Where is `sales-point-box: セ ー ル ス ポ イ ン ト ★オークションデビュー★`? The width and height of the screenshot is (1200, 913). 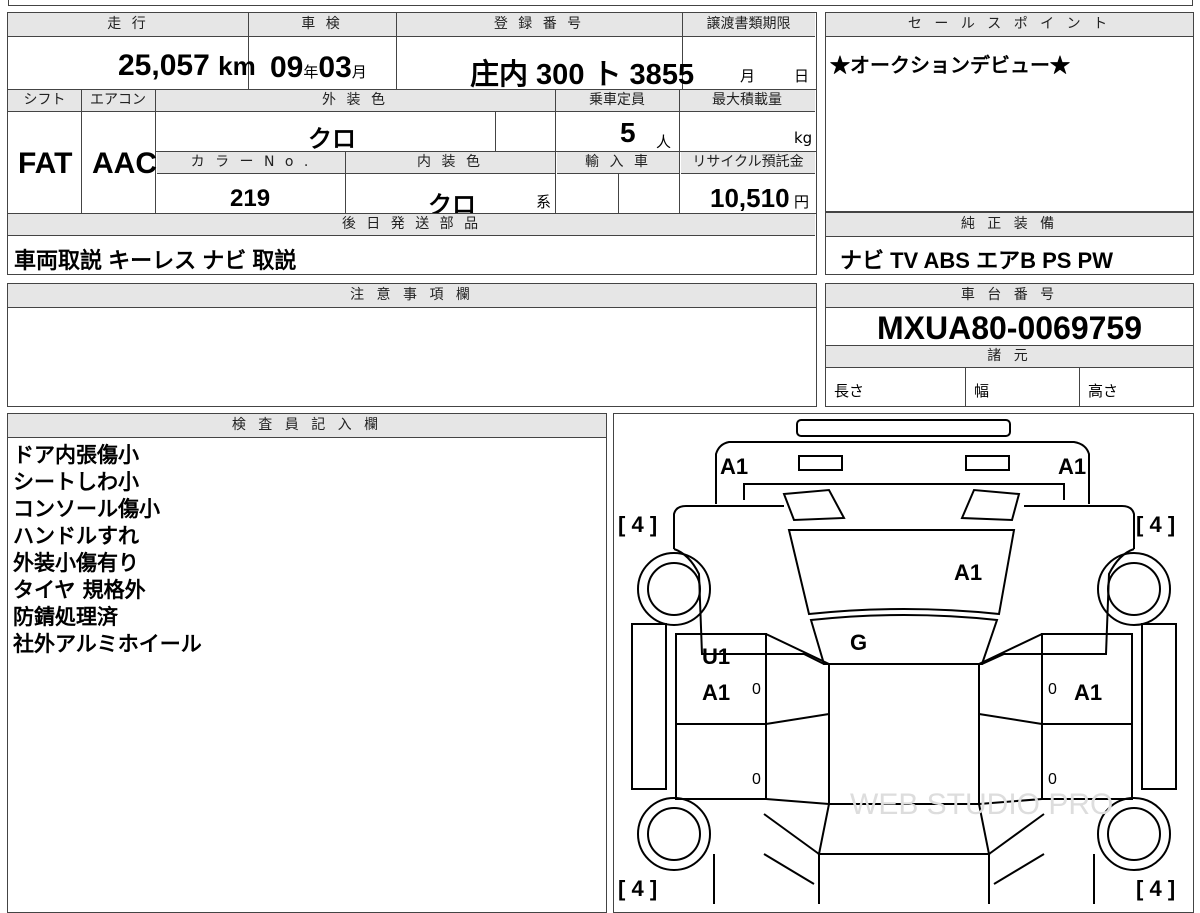
sales-point-box: セ ー ル ス ポ イ ン ト ★オークションデビュー★ is located at coordinates (1009, 112).